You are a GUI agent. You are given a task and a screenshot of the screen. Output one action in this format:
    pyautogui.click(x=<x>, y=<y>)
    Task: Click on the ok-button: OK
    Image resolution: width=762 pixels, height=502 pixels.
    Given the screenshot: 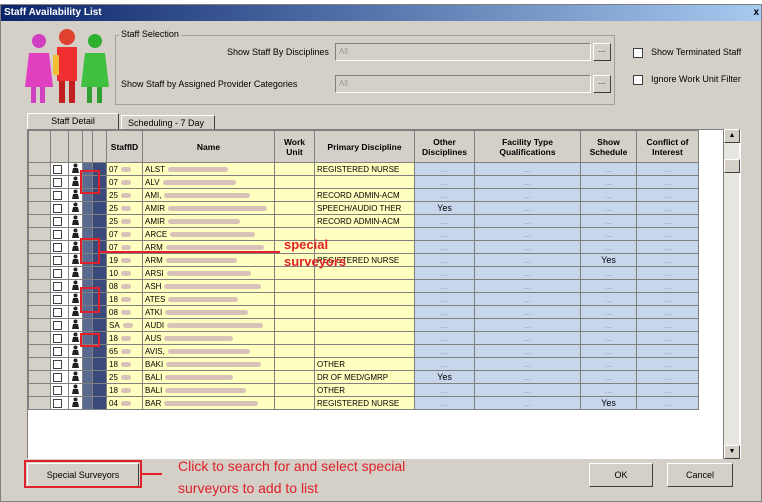 What is the action you would take?
    pyautogui.click(x=621, y=475)
    